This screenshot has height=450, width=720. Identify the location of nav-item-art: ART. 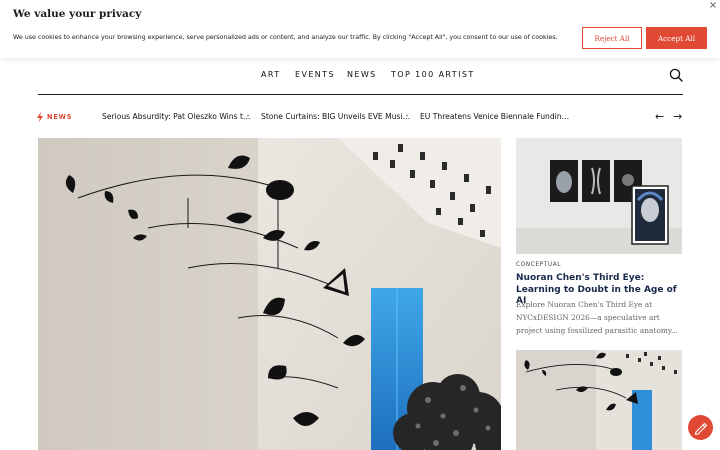
(271, 74).